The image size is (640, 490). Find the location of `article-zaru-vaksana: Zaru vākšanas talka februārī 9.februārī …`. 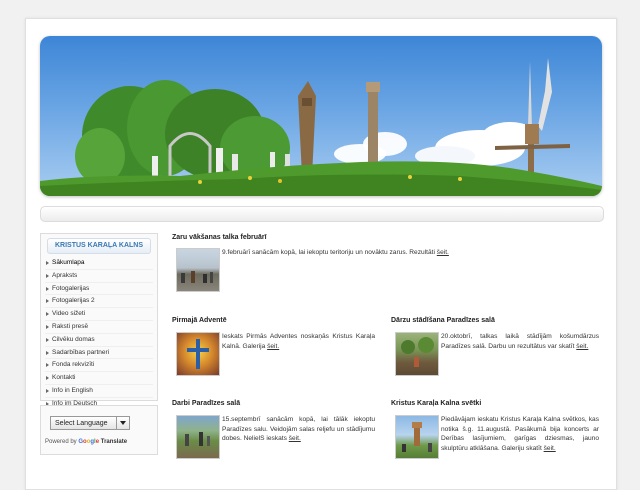

article-zaru-vaksana: Zaru vākšanas talka februārī 9.februārī … is located at coordinates (387, 264).